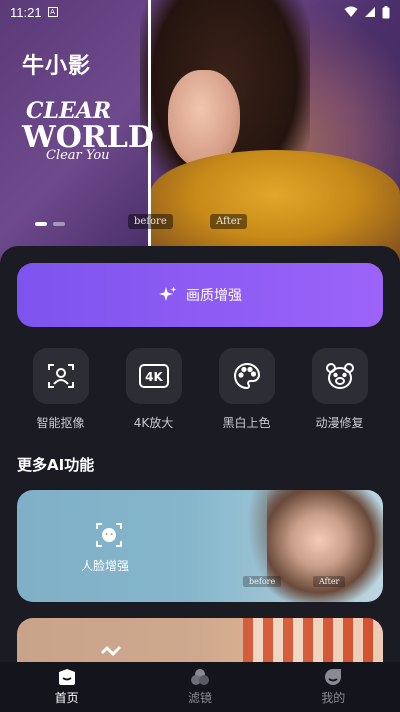  I want to click on tool-grid: 智能抠像 4K 4K放大 黑白上色 动漫修复, so click(200, 389).